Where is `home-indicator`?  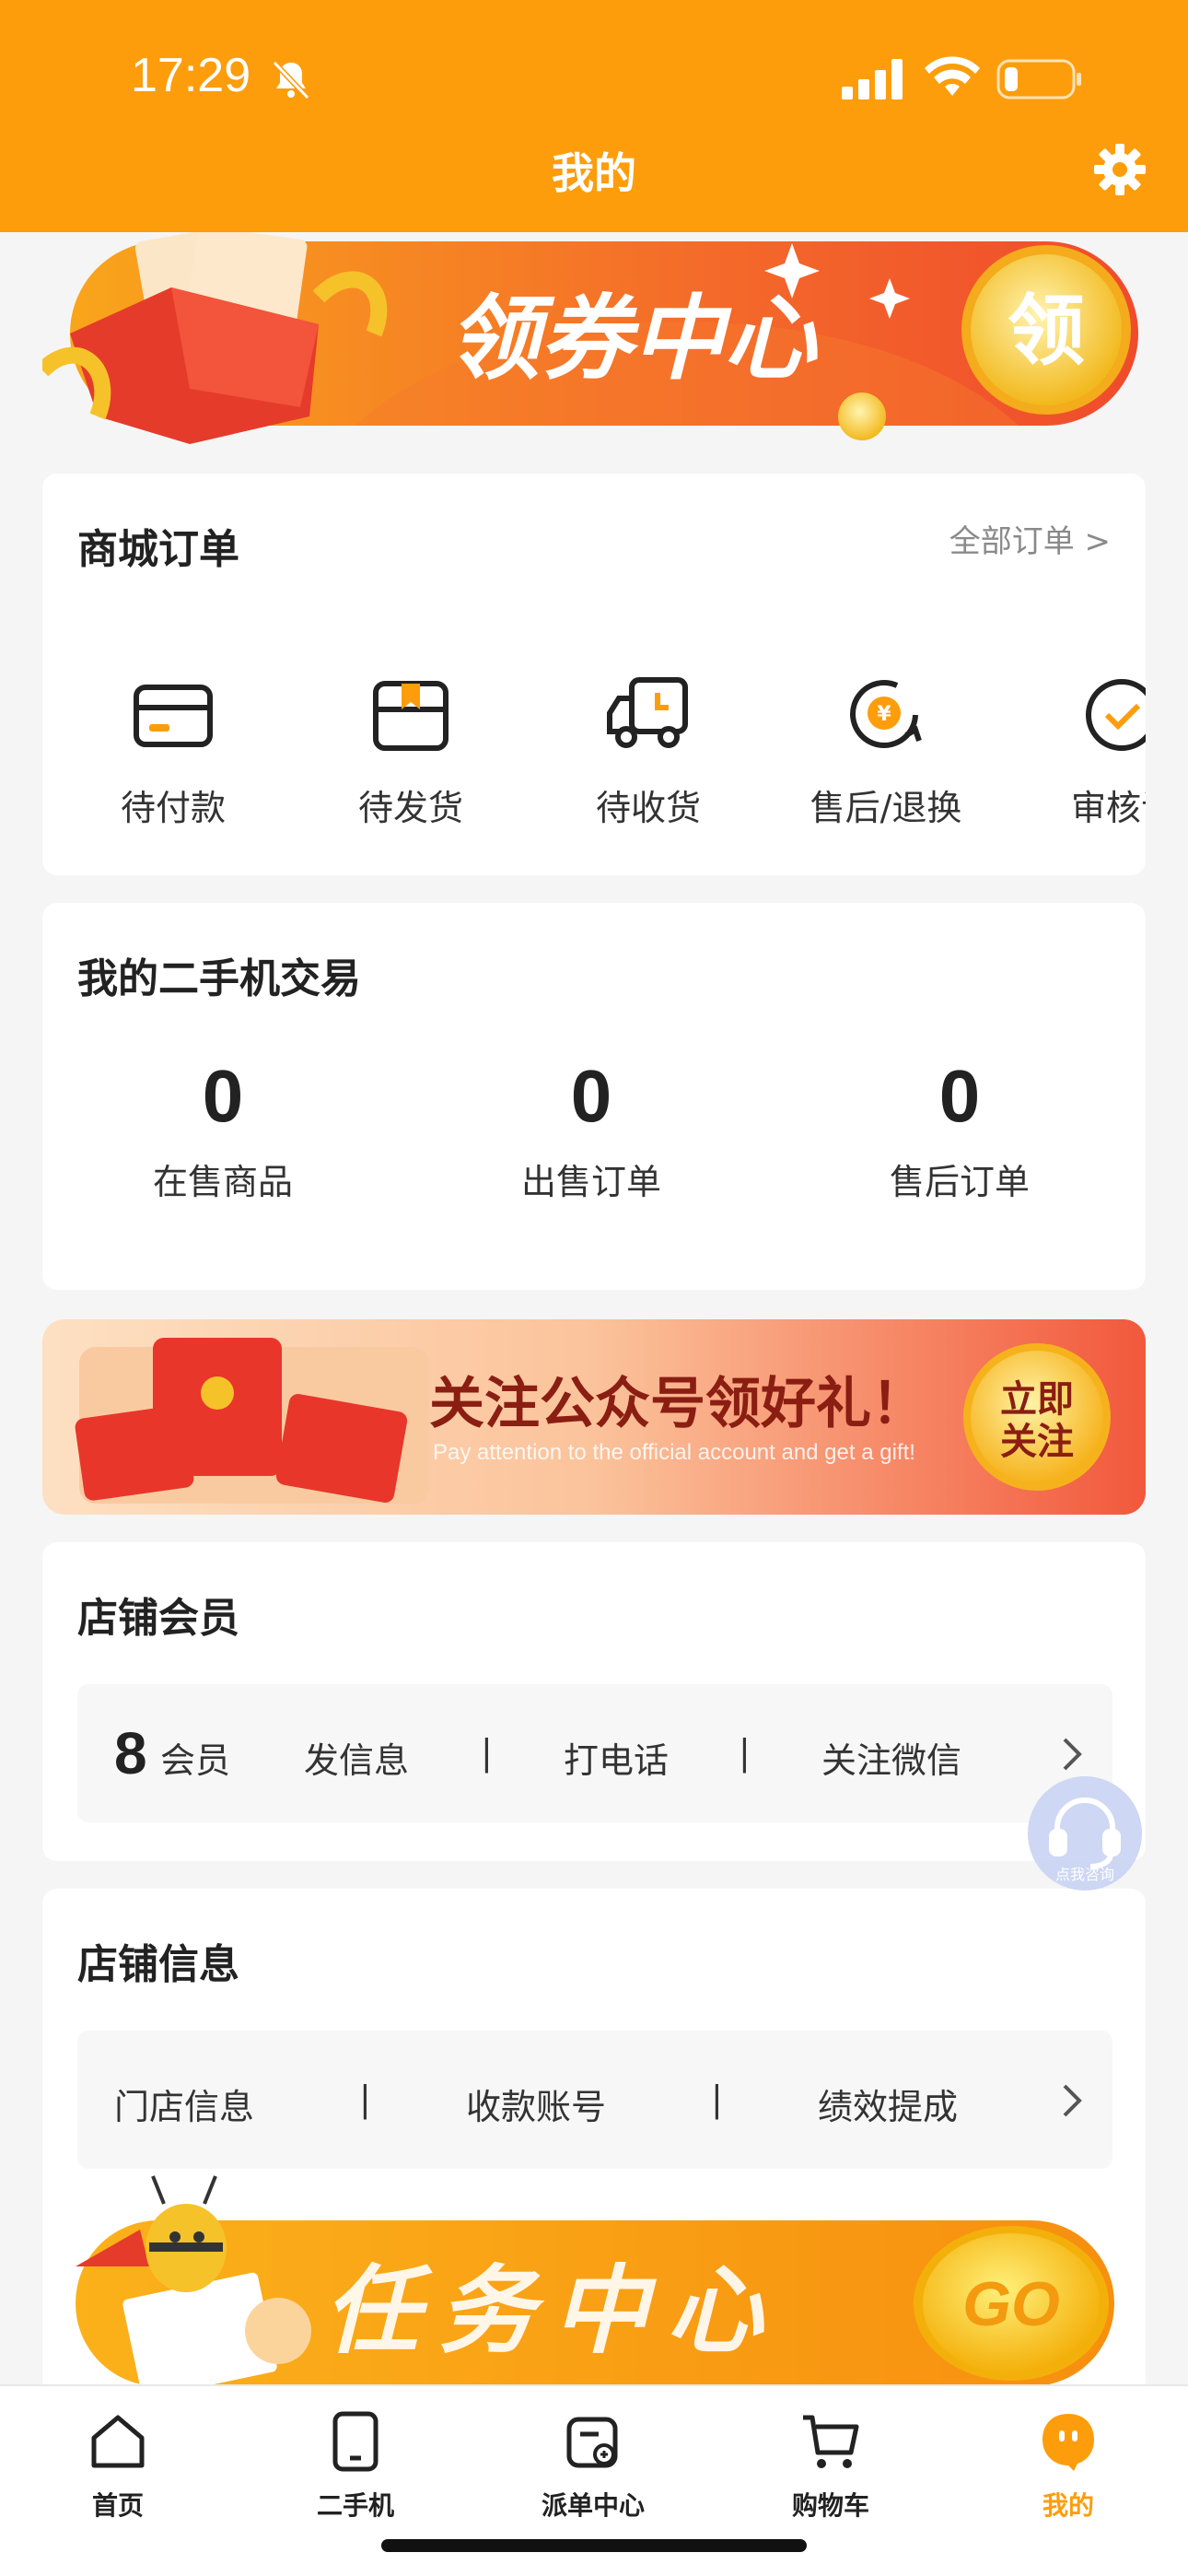 home-indicator is located at coordinates (594, 2545).